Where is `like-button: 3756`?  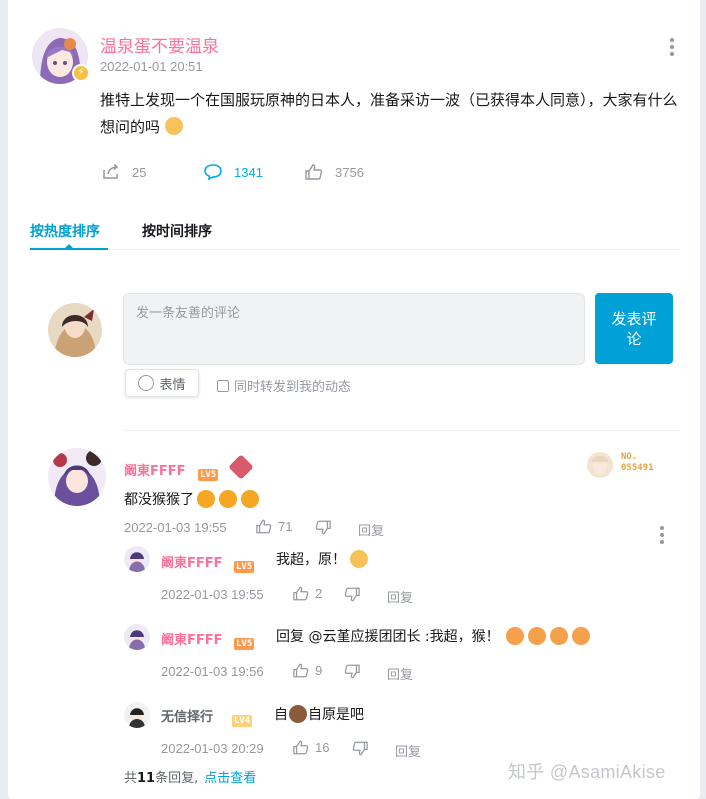
like-button: 3756 is located at coordinates (334, 172).